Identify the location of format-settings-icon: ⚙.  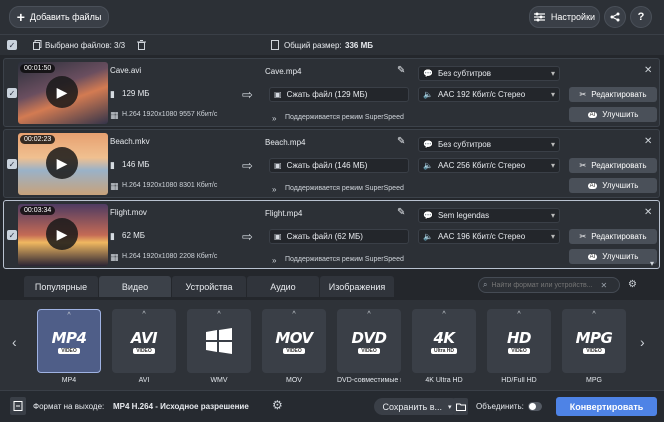
(632, 284).